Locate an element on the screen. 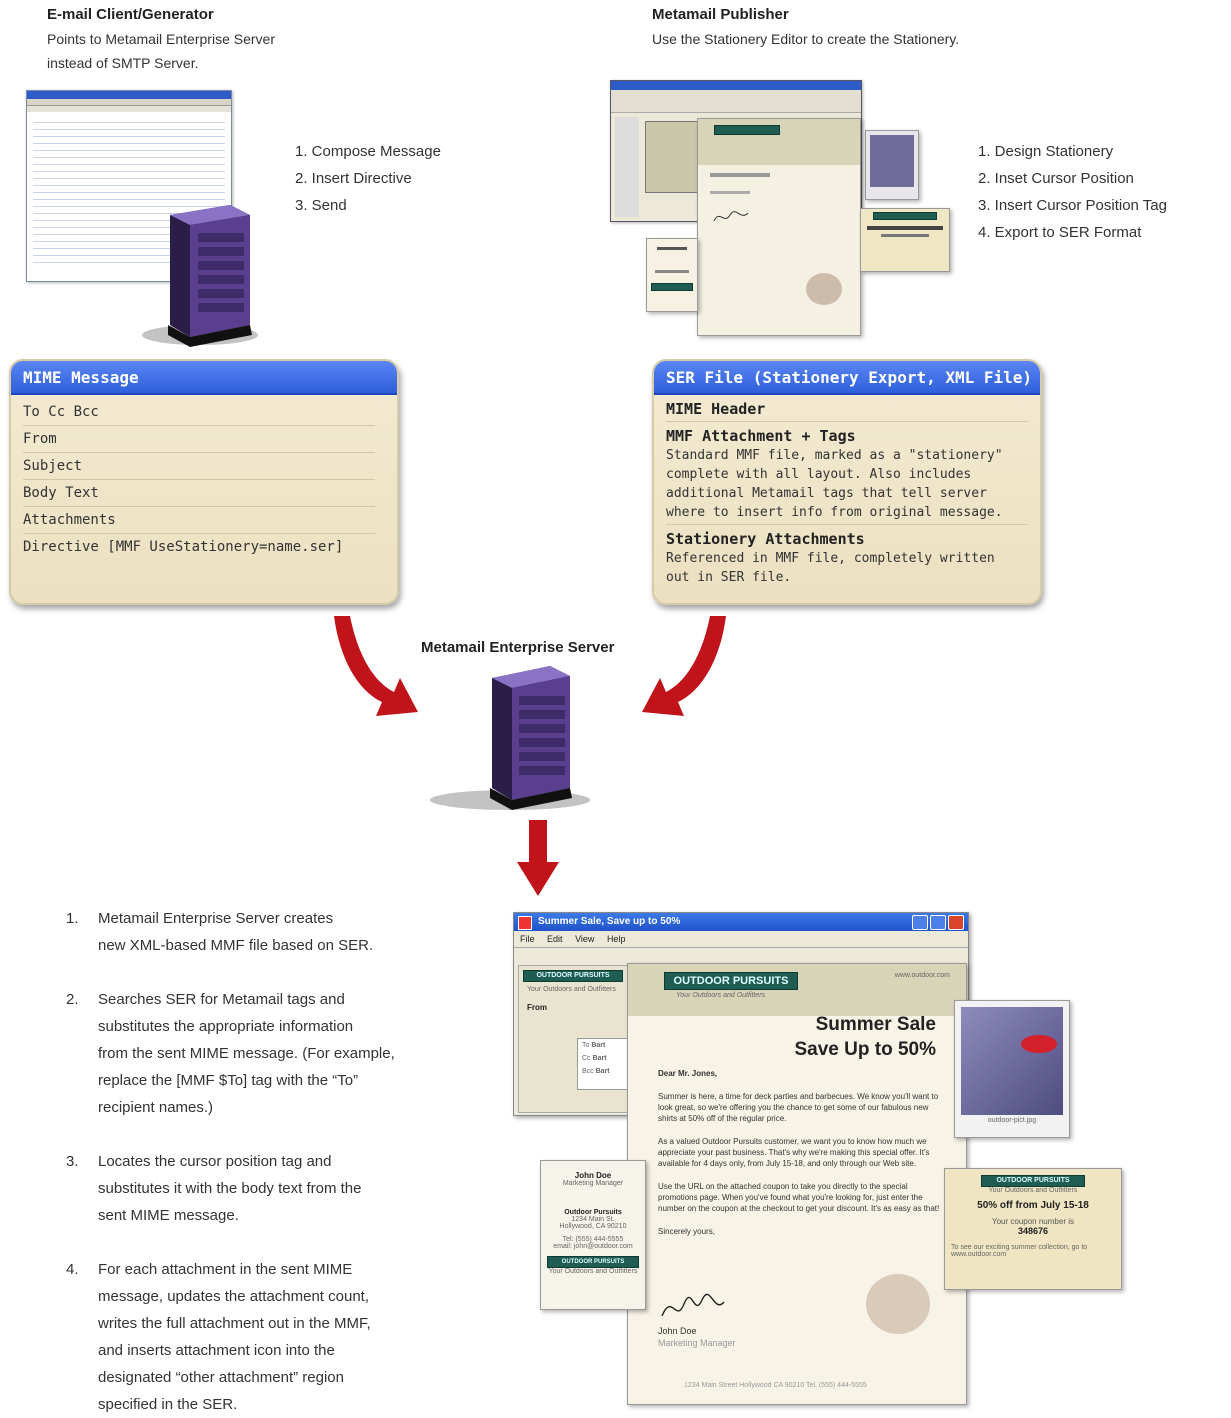 The height and width of the screenshot is (1418, 1231). shirt-watermark-icon is located at coordinates (898, 1304).